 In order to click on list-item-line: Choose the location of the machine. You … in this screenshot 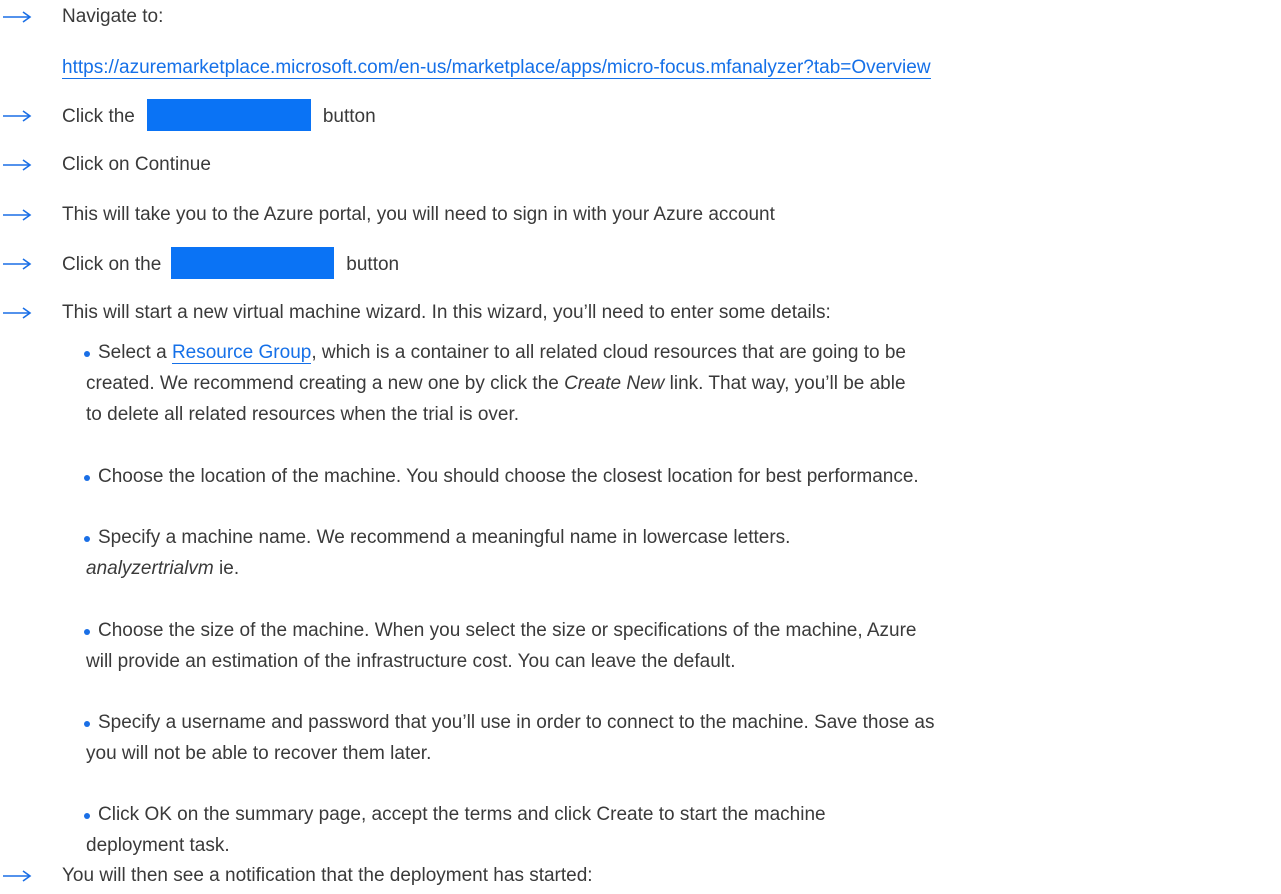, I will do `click(508, 476)`.